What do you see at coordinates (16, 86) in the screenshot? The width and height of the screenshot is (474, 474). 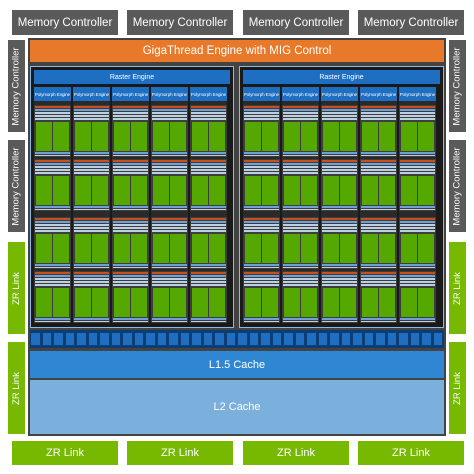 I see `memory-controller-left-1: Memory Controller` at bounding box center [16, 86].